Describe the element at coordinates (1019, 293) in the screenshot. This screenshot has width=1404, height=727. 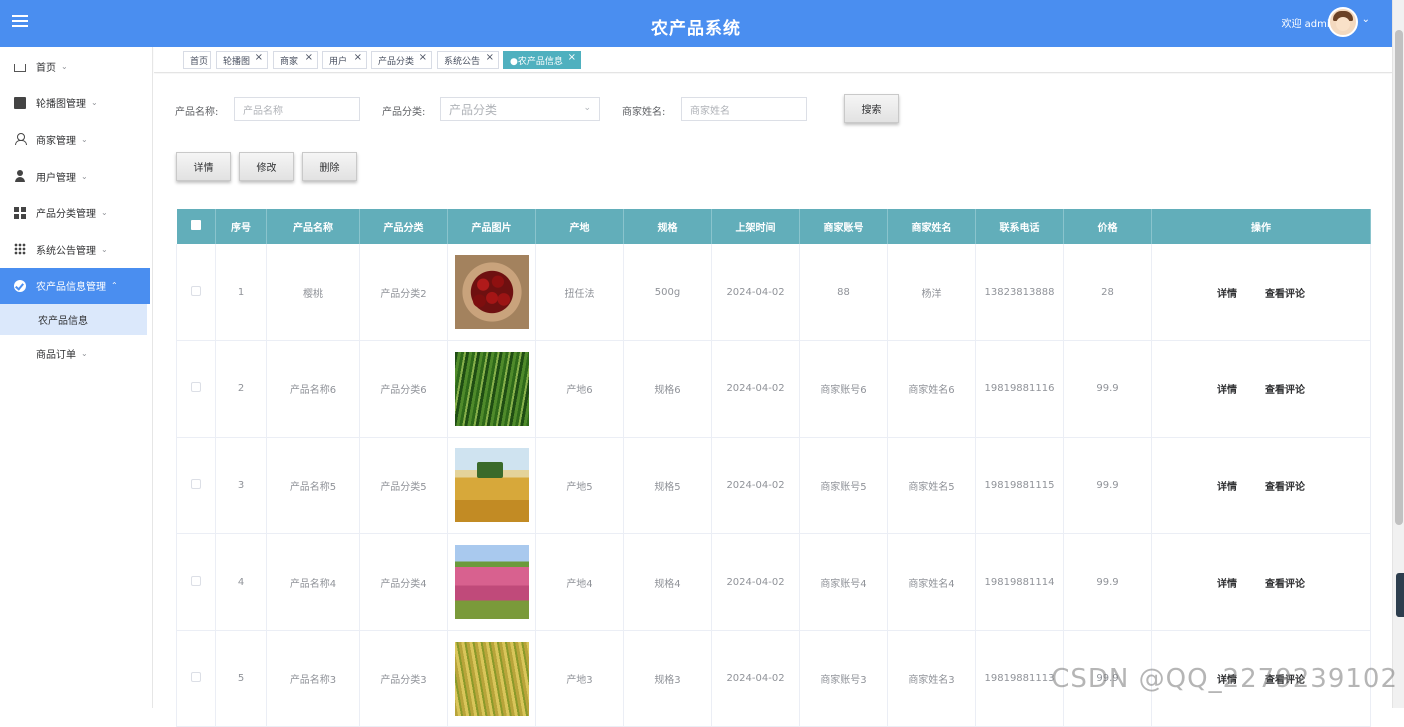
I see `cell-phone: 13823813888` at that location.